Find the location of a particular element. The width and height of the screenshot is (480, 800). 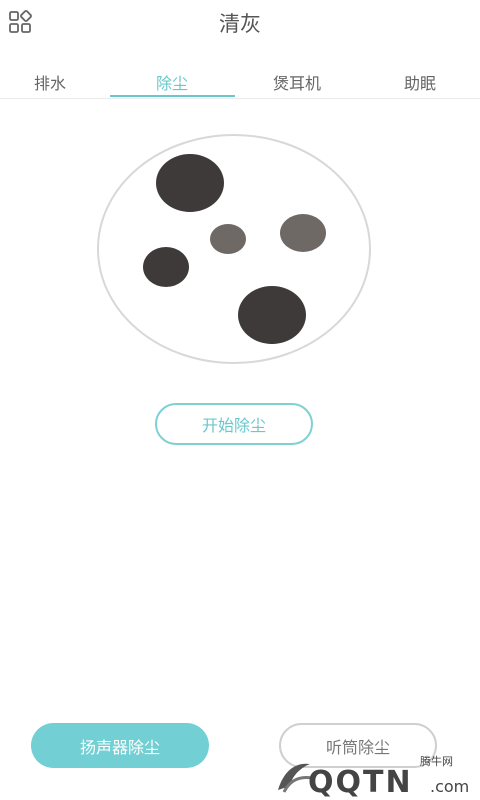

speaker-dust-removal-button: 扬声器除尘 is located at coordinates (120, 745).